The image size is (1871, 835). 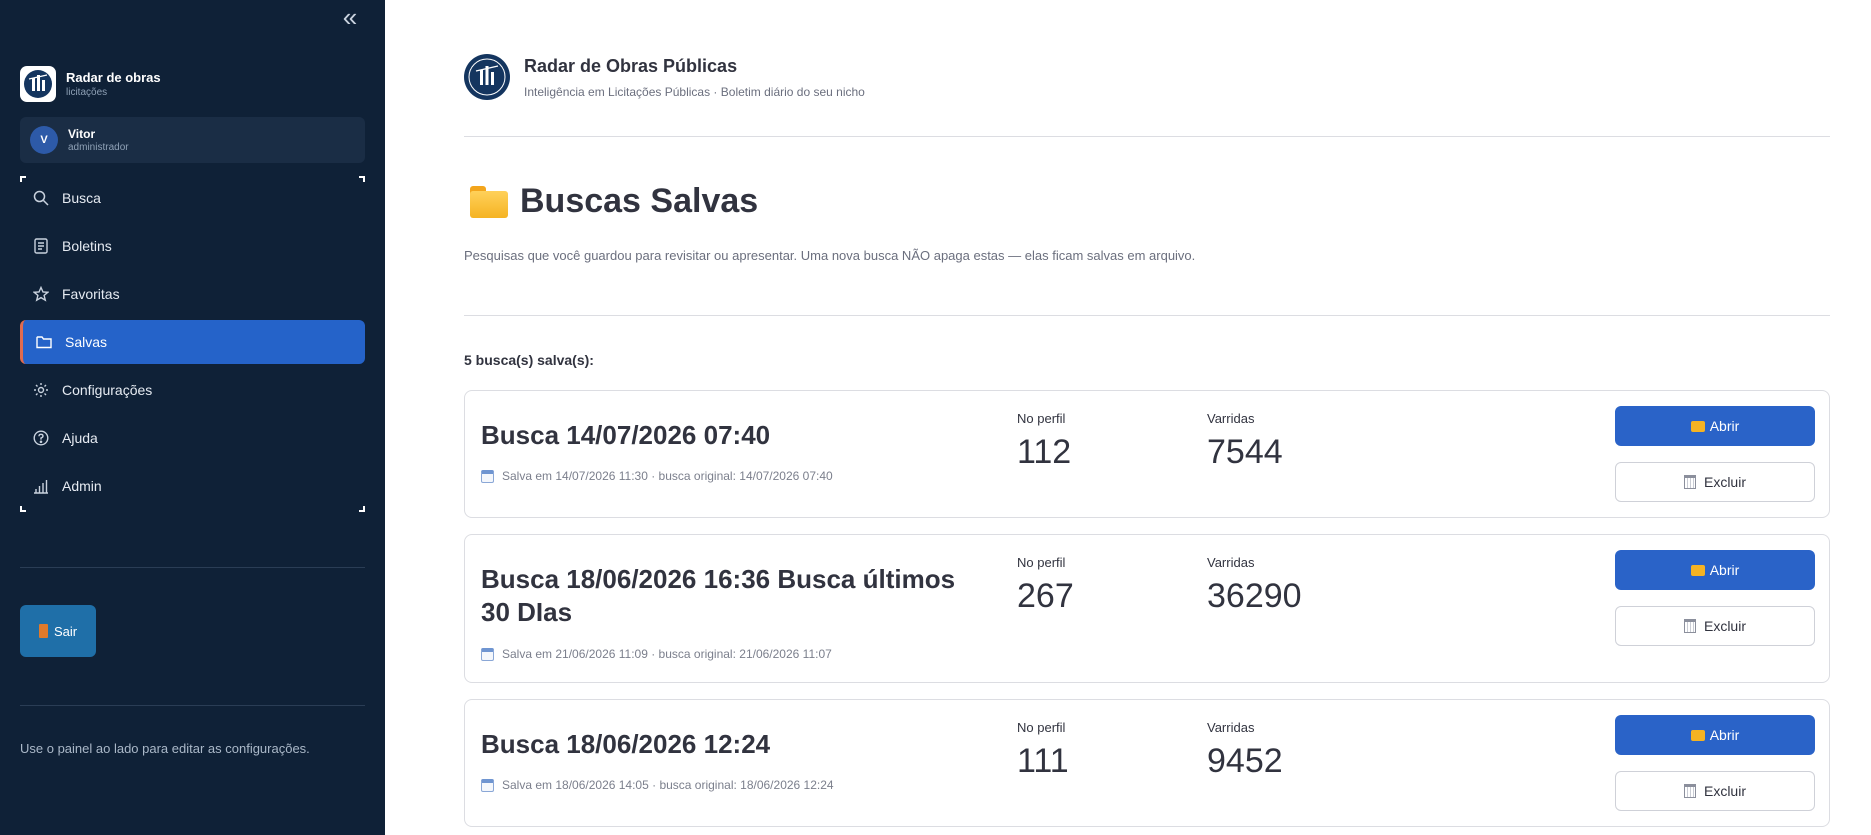 I want to click on sidebar-item-label: Busca, so click(x=81, y=198).